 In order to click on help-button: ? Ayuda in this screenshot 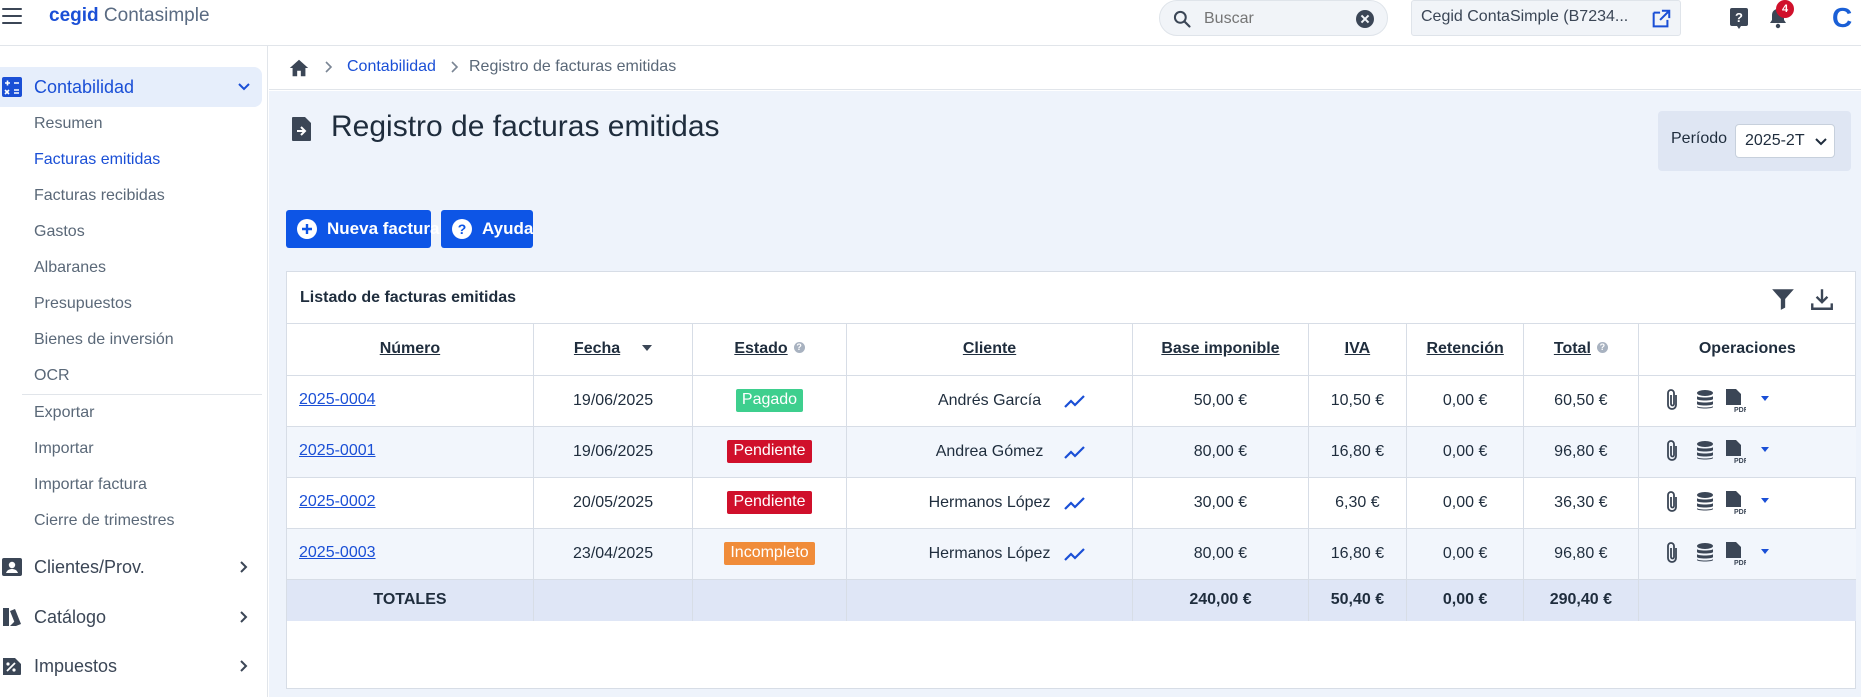, I will do `click(487, 229)`.